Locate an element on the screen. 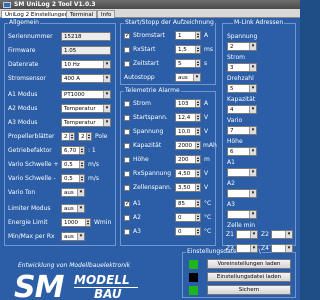  stromstart-spinner: 1 is located at coordinates (188, 35).